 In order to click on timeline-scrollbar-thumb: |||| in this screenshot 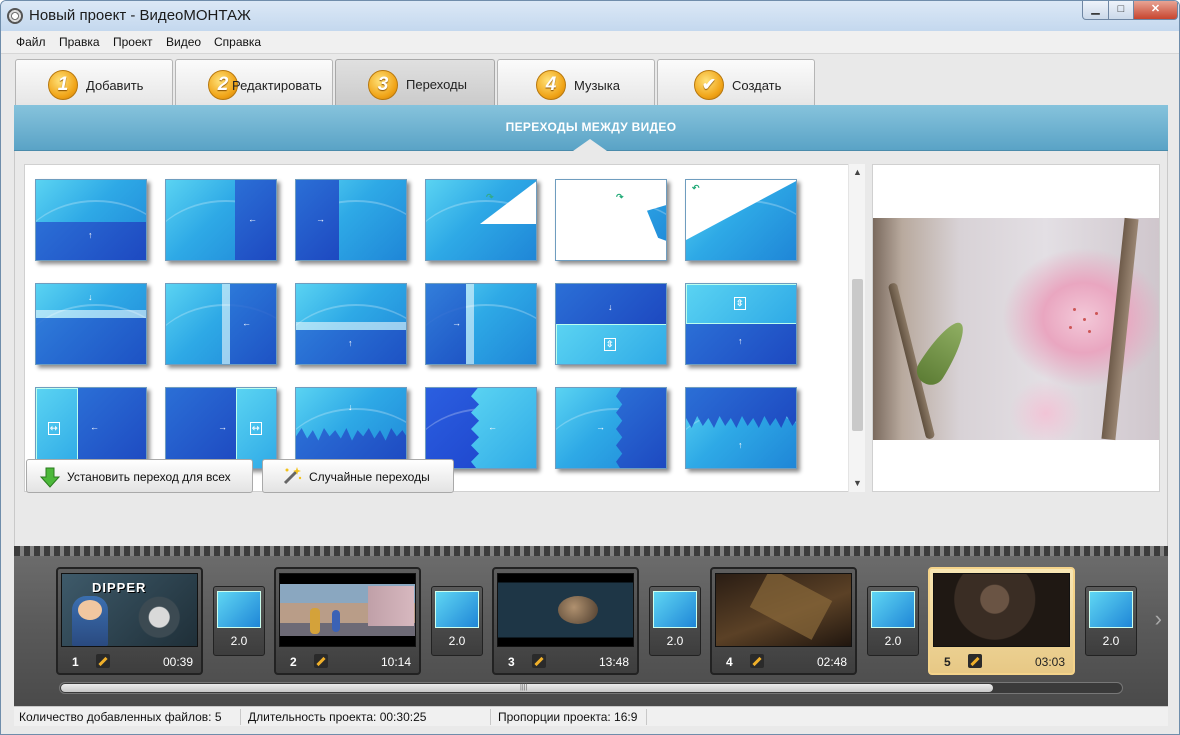, I will do `click(527, 688)`.